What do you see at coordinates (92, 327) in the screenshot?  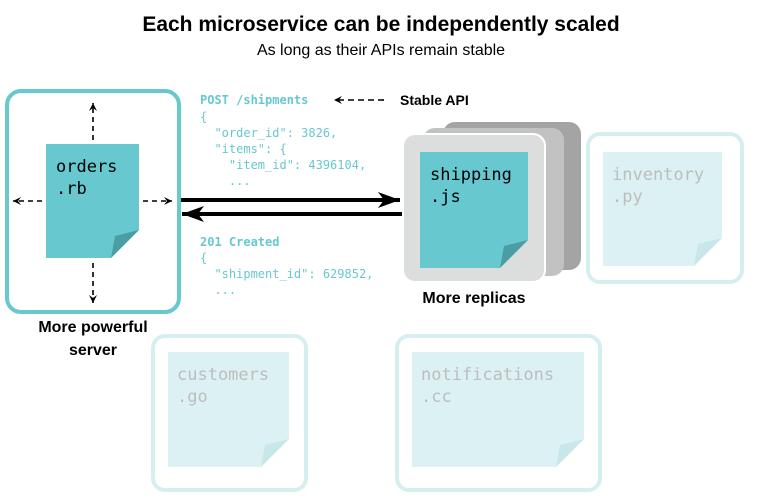 I see `orders-caption-line1: More powerful` at bounding box center [92, 327].